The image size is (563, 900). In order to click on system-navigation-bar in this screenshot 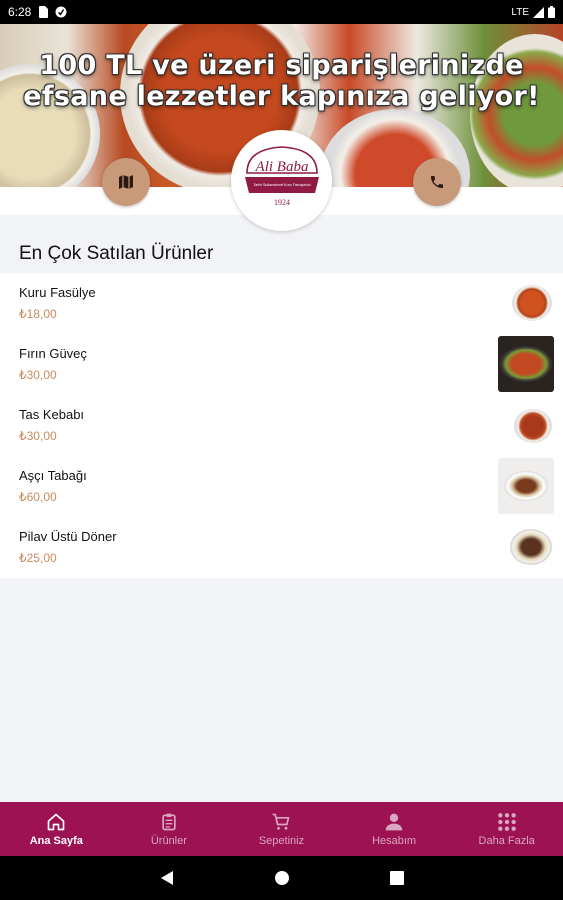, I will do `click(281, 878)`.